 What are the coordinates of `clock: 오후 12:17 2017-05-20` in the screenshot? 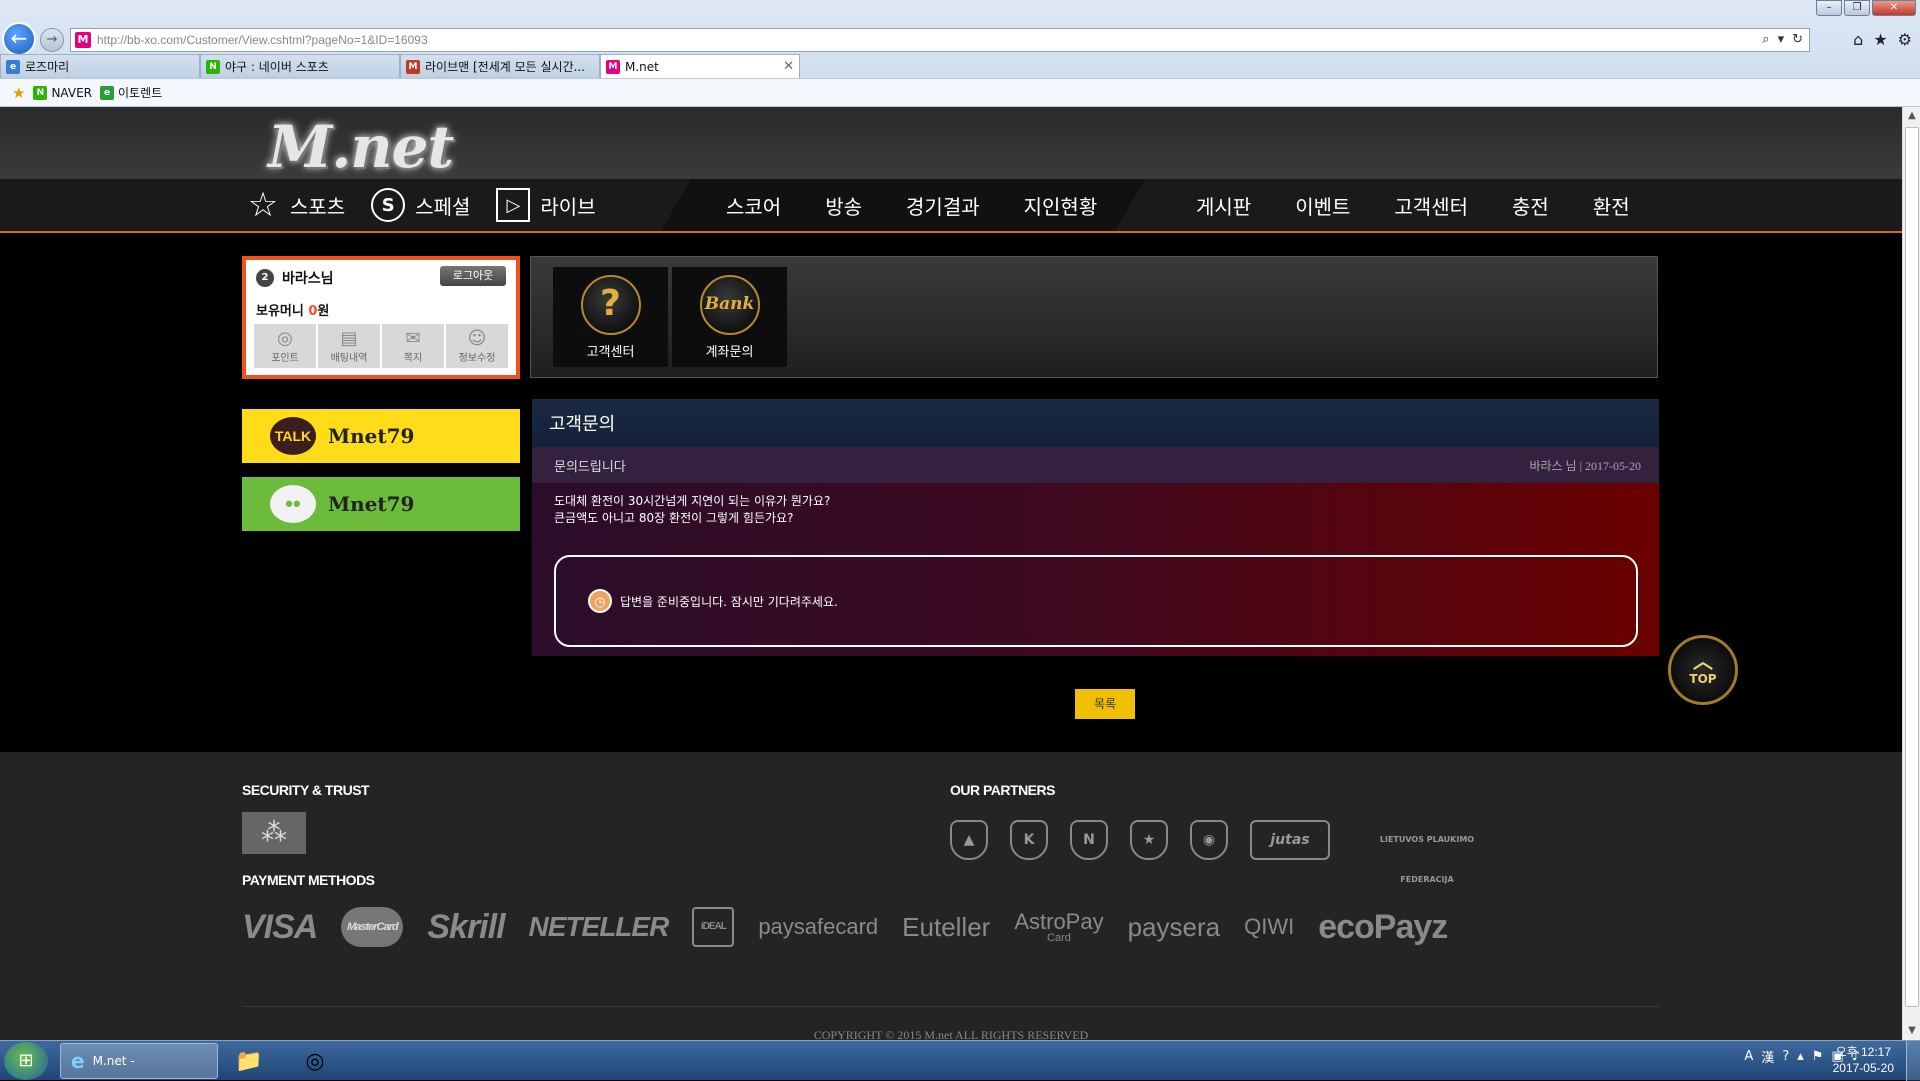 It's located at (1863, 1060).